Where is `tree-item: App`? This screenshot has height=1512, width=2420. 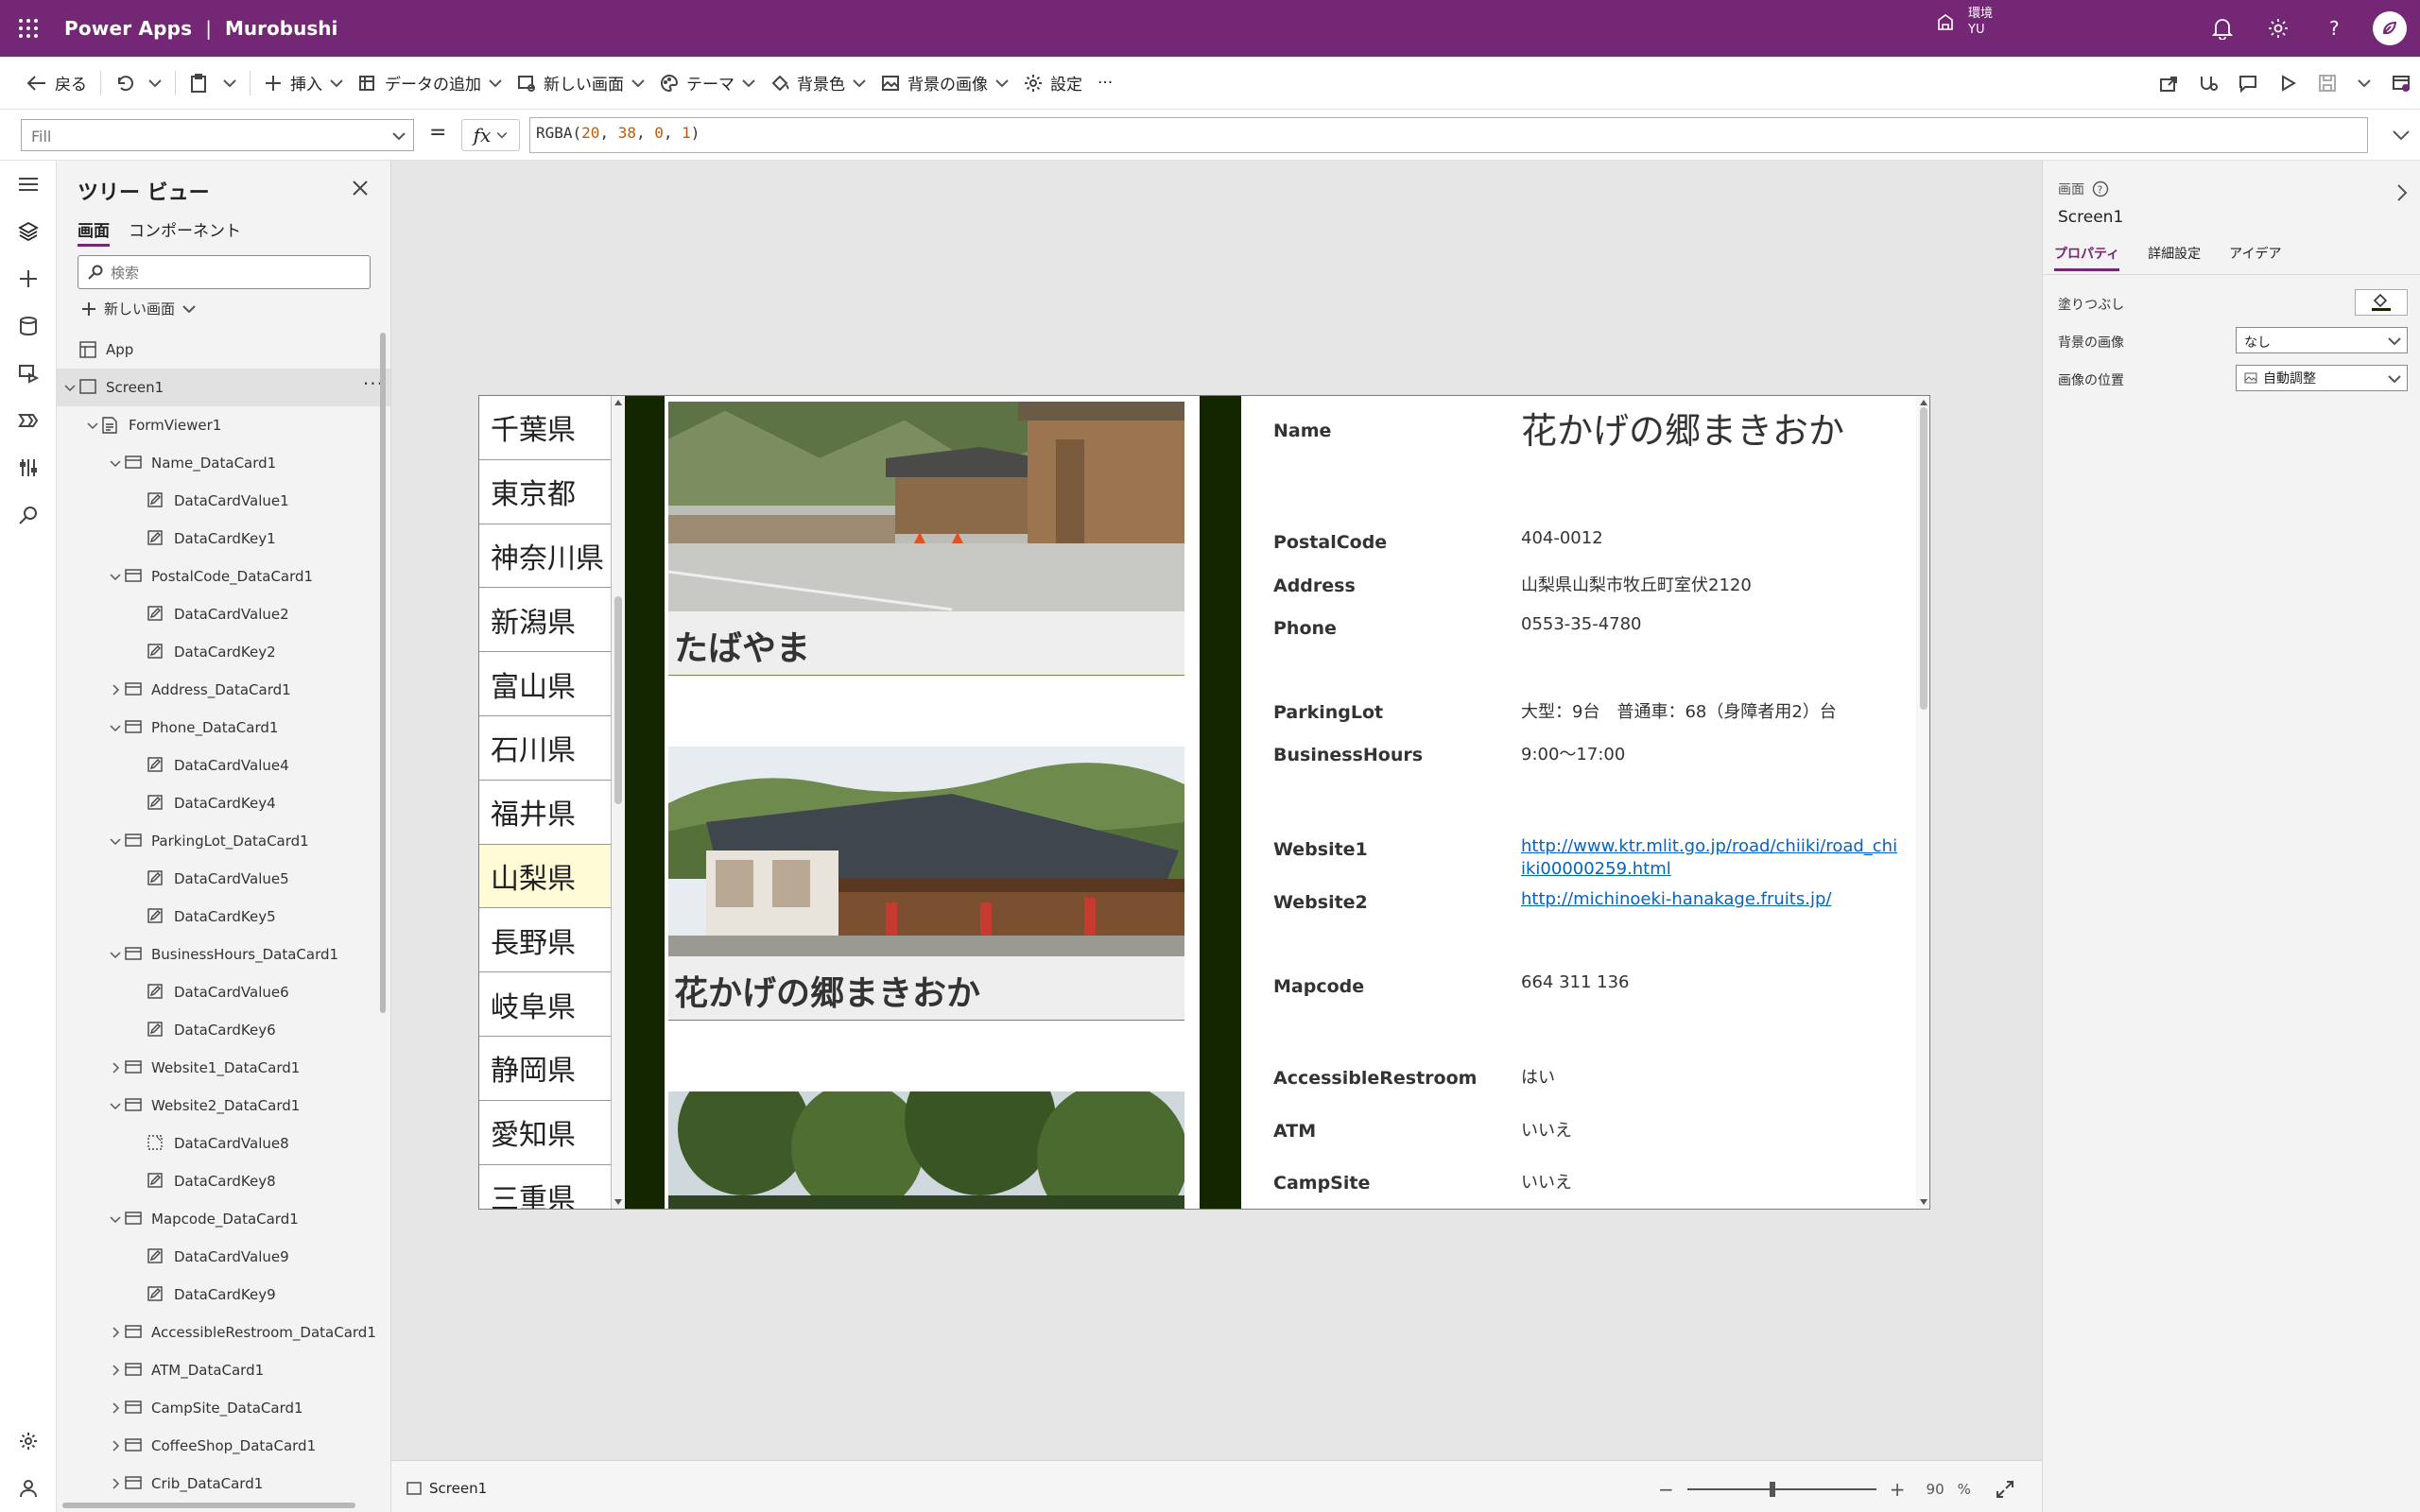
tree-item: App is located at coordinates (223, 350).